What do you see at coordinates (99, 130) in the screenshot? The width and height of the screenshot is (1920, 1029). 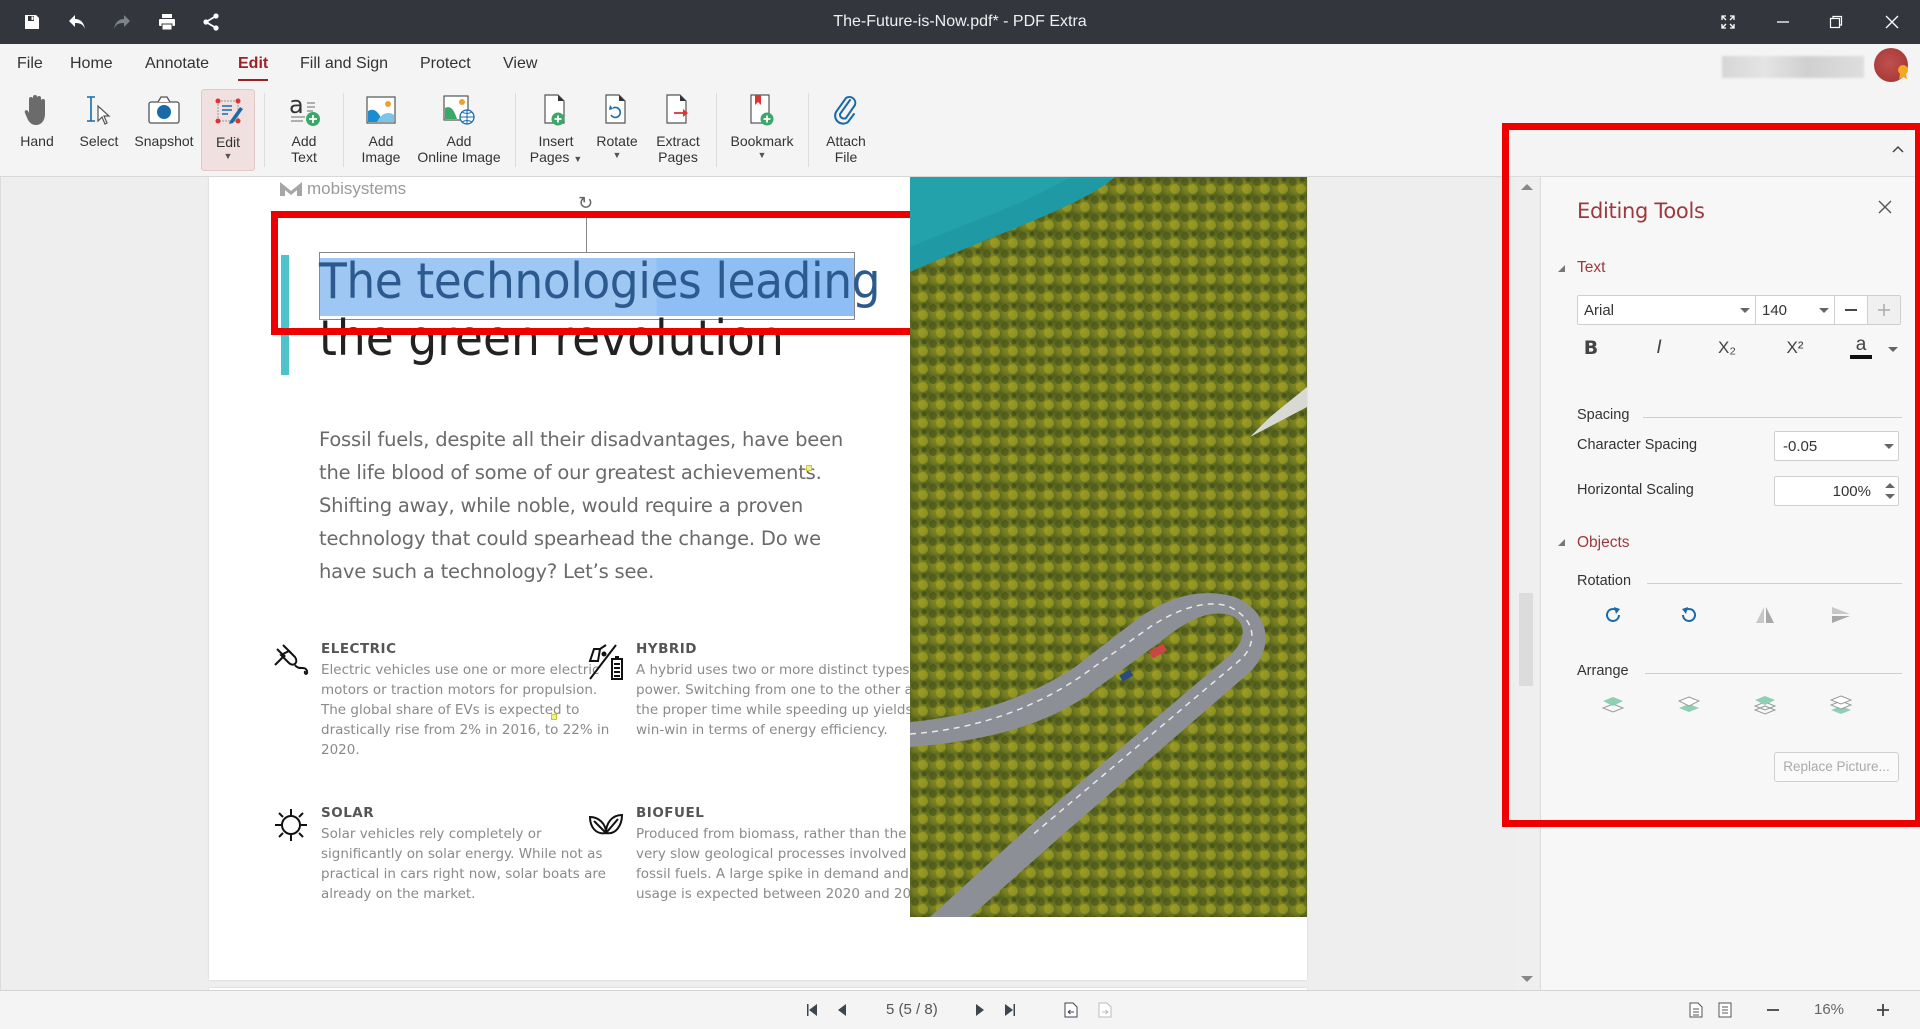 I see `select-tool-button: Select` at bounding box center [99, 130].